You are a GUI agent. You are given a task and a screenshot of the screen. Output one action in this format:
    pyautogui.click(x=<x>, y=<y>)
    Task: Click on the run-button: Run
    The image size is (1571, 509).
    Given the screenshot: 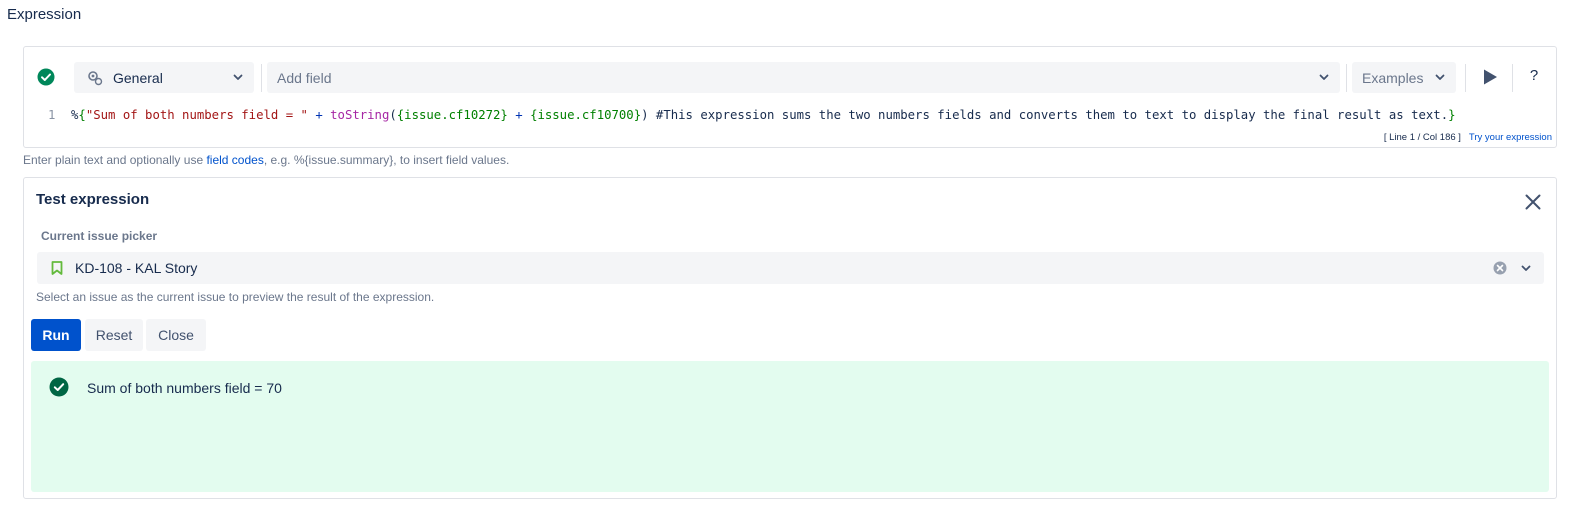 What is the action you would take?
    pyautogui.click(x=56, y=335)
    